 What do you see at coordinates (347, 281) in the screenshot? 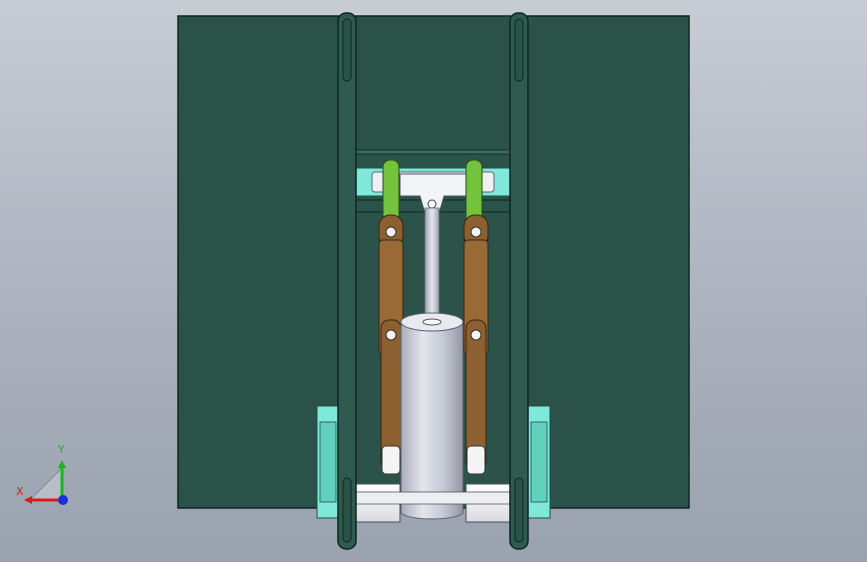
I see `left-guide-rail` at bounding box center [347, 281].